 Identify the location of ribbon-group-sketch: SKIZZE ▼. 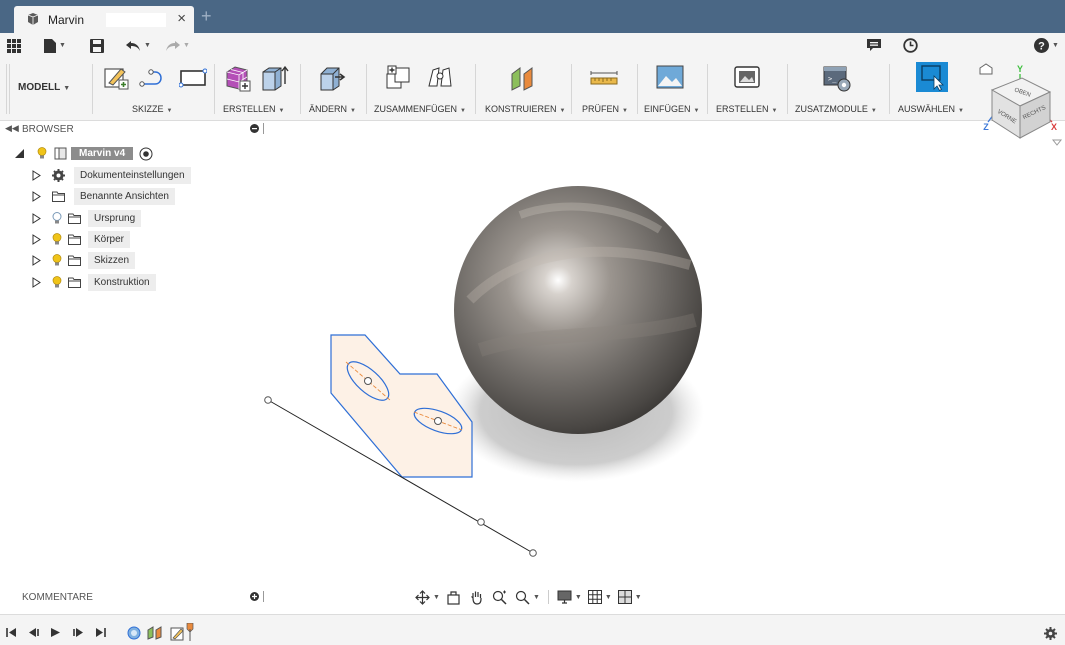
(154, 89).